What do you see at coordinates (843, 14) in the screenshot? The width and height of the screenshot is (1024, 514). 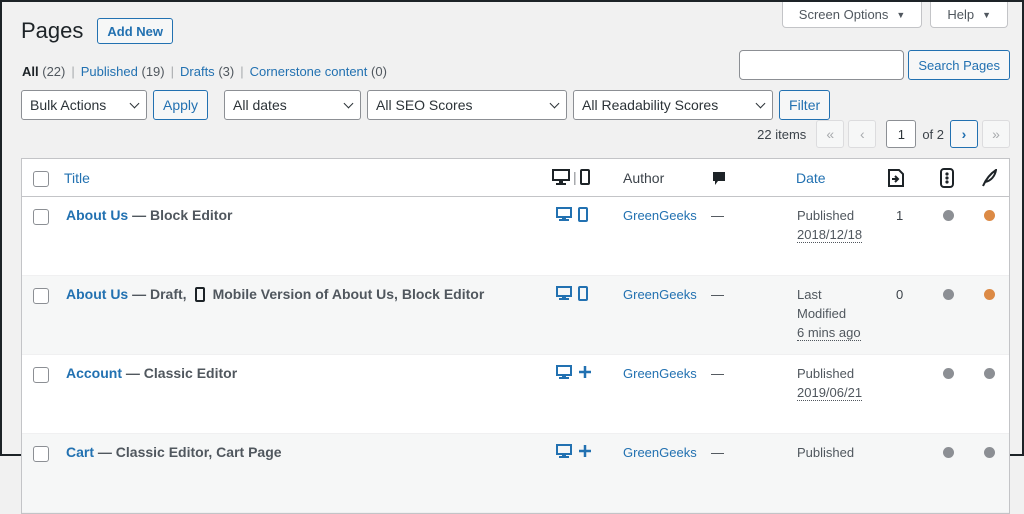 I see `screen-options-label: Screen Options` at bounding box center [843, 14].